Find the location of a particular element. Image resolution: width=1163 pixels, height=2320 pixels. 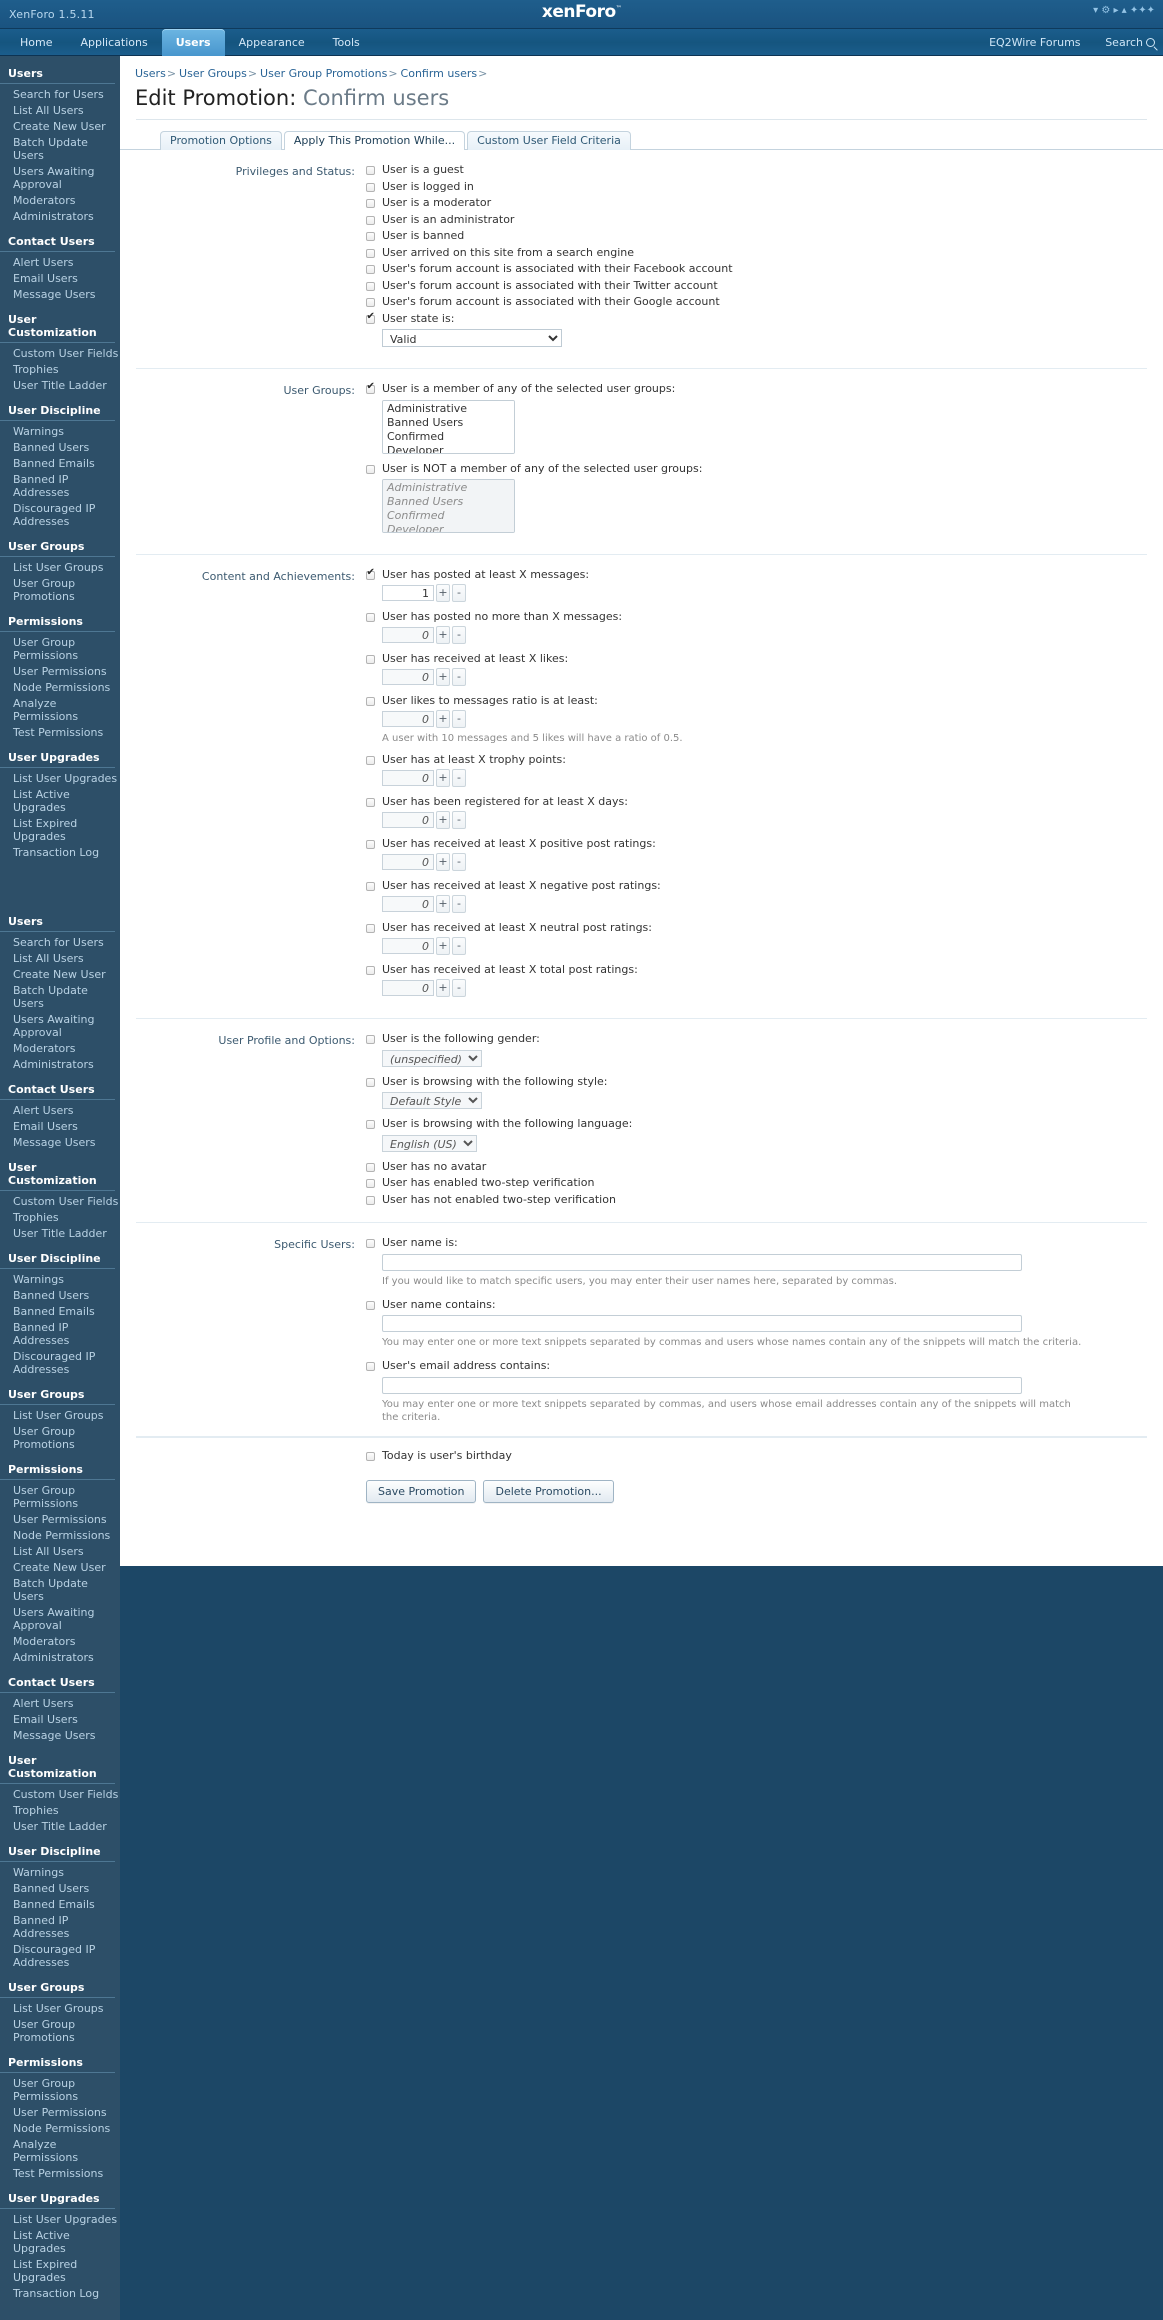

nav-item-applications: Applications is located at coordinates (113, 42).